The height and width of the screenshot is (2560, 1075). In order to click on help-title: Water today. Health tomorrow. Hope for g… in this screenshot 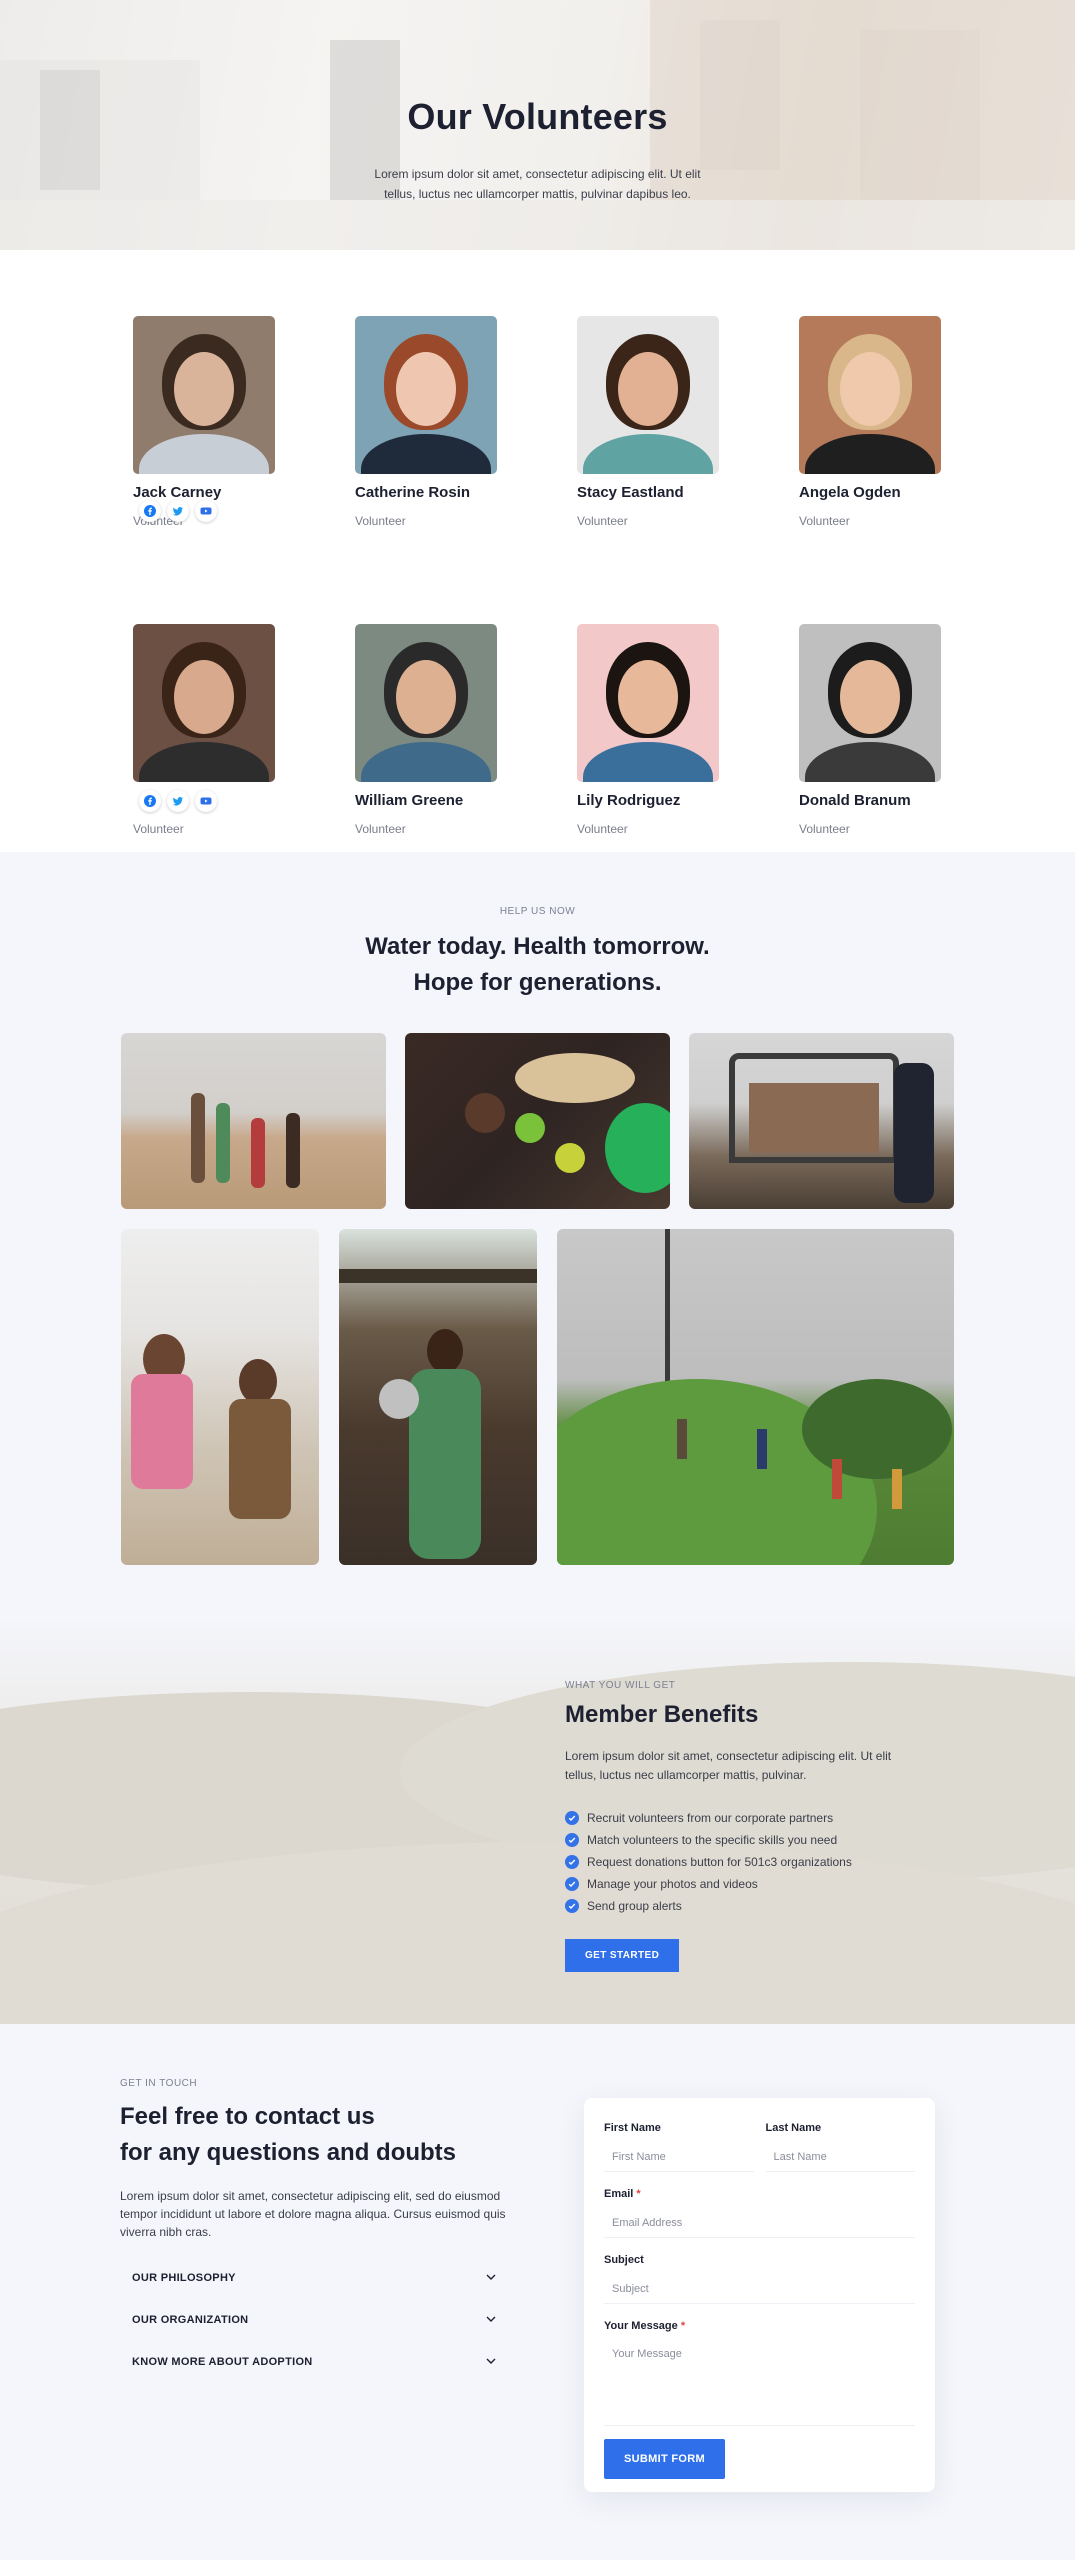, I will do `click(537, 965)`.